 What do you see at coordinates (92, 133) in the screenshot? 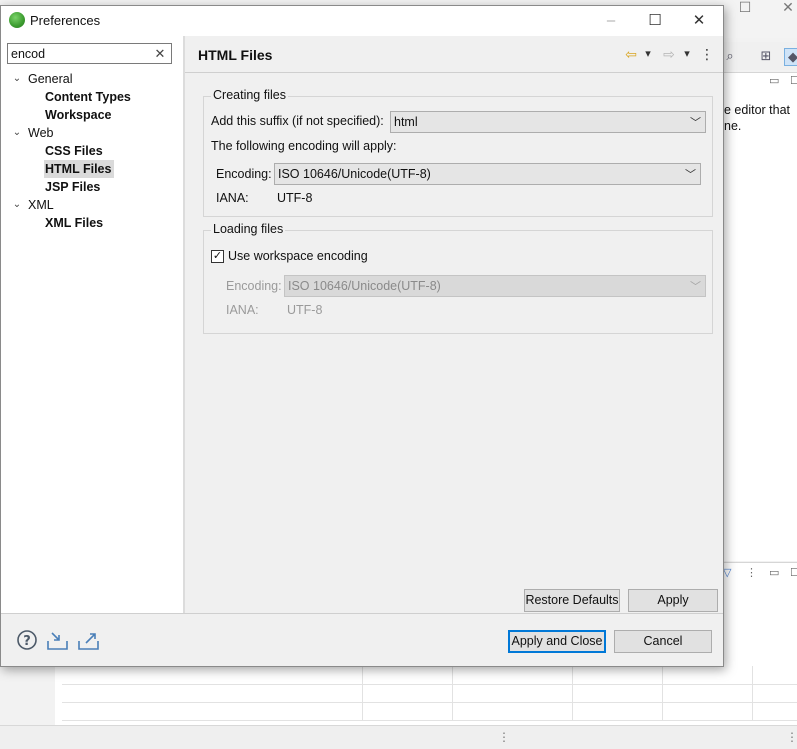
I see `tree-item-web: ⌄ Web` at bounding box center [92, 133].